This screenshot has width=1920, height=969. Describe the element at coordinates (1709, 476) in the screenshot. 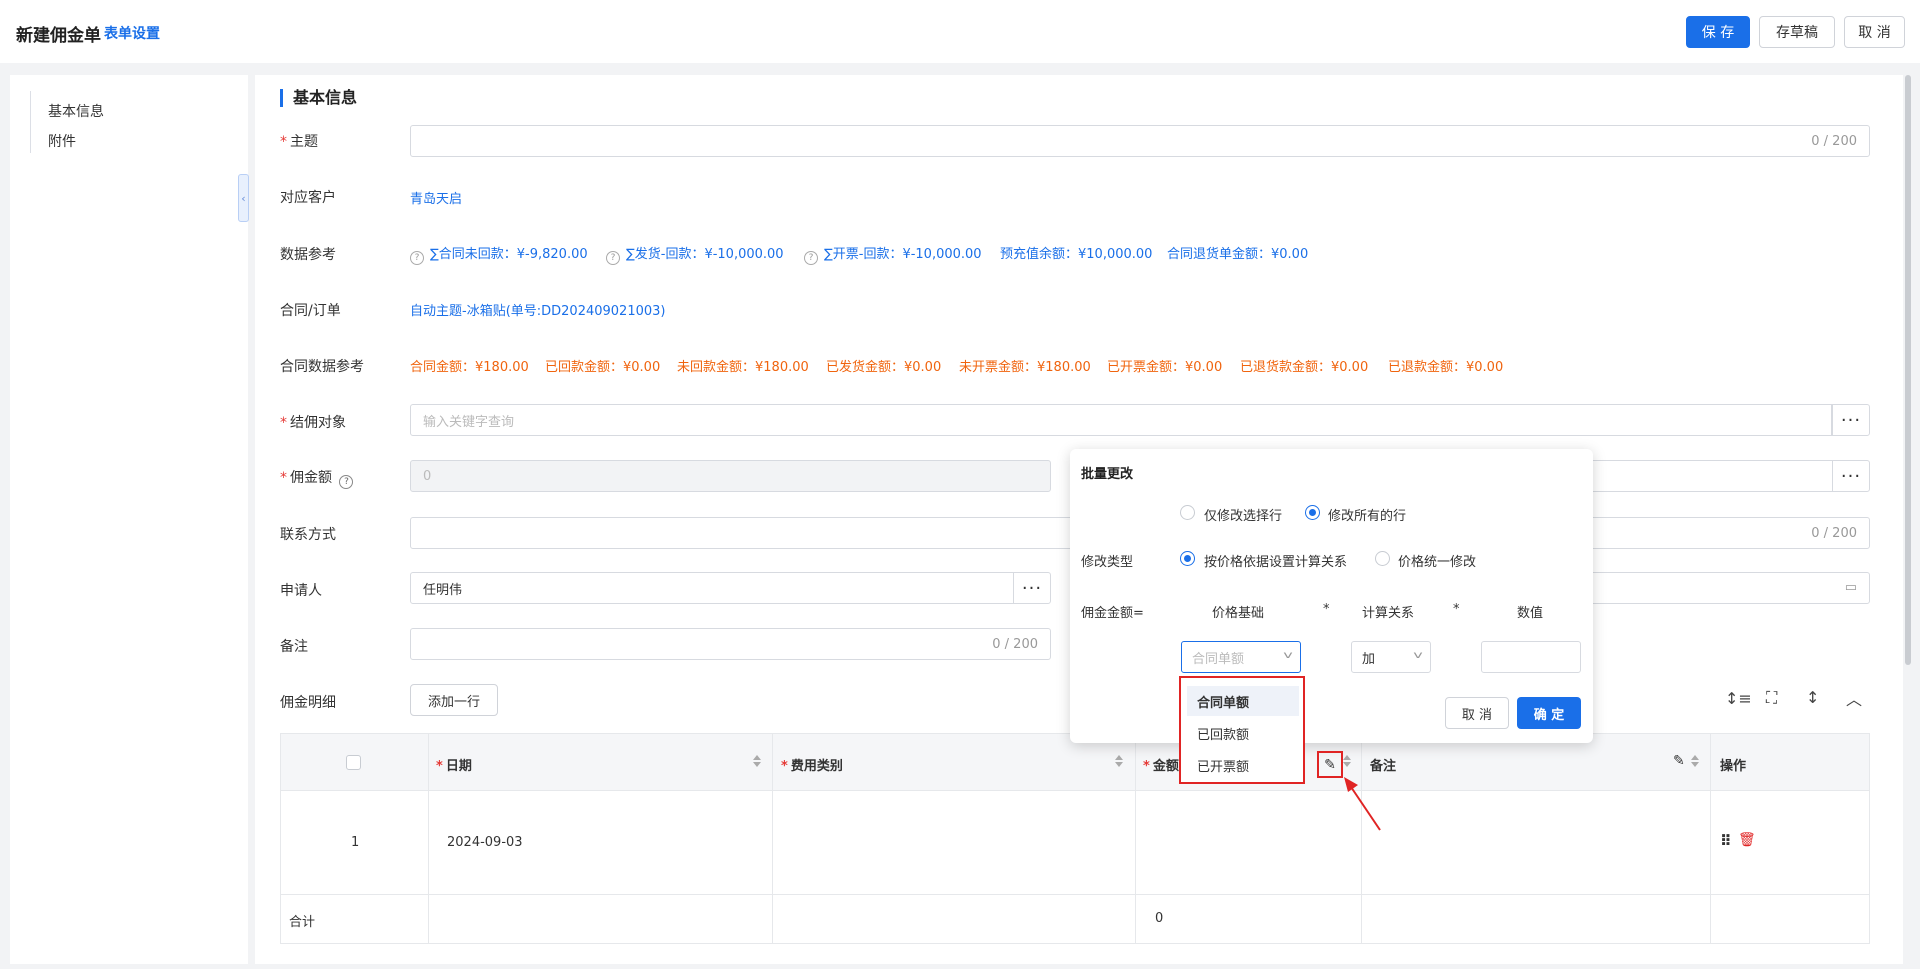

I see `secondary-picker-input` at that location.